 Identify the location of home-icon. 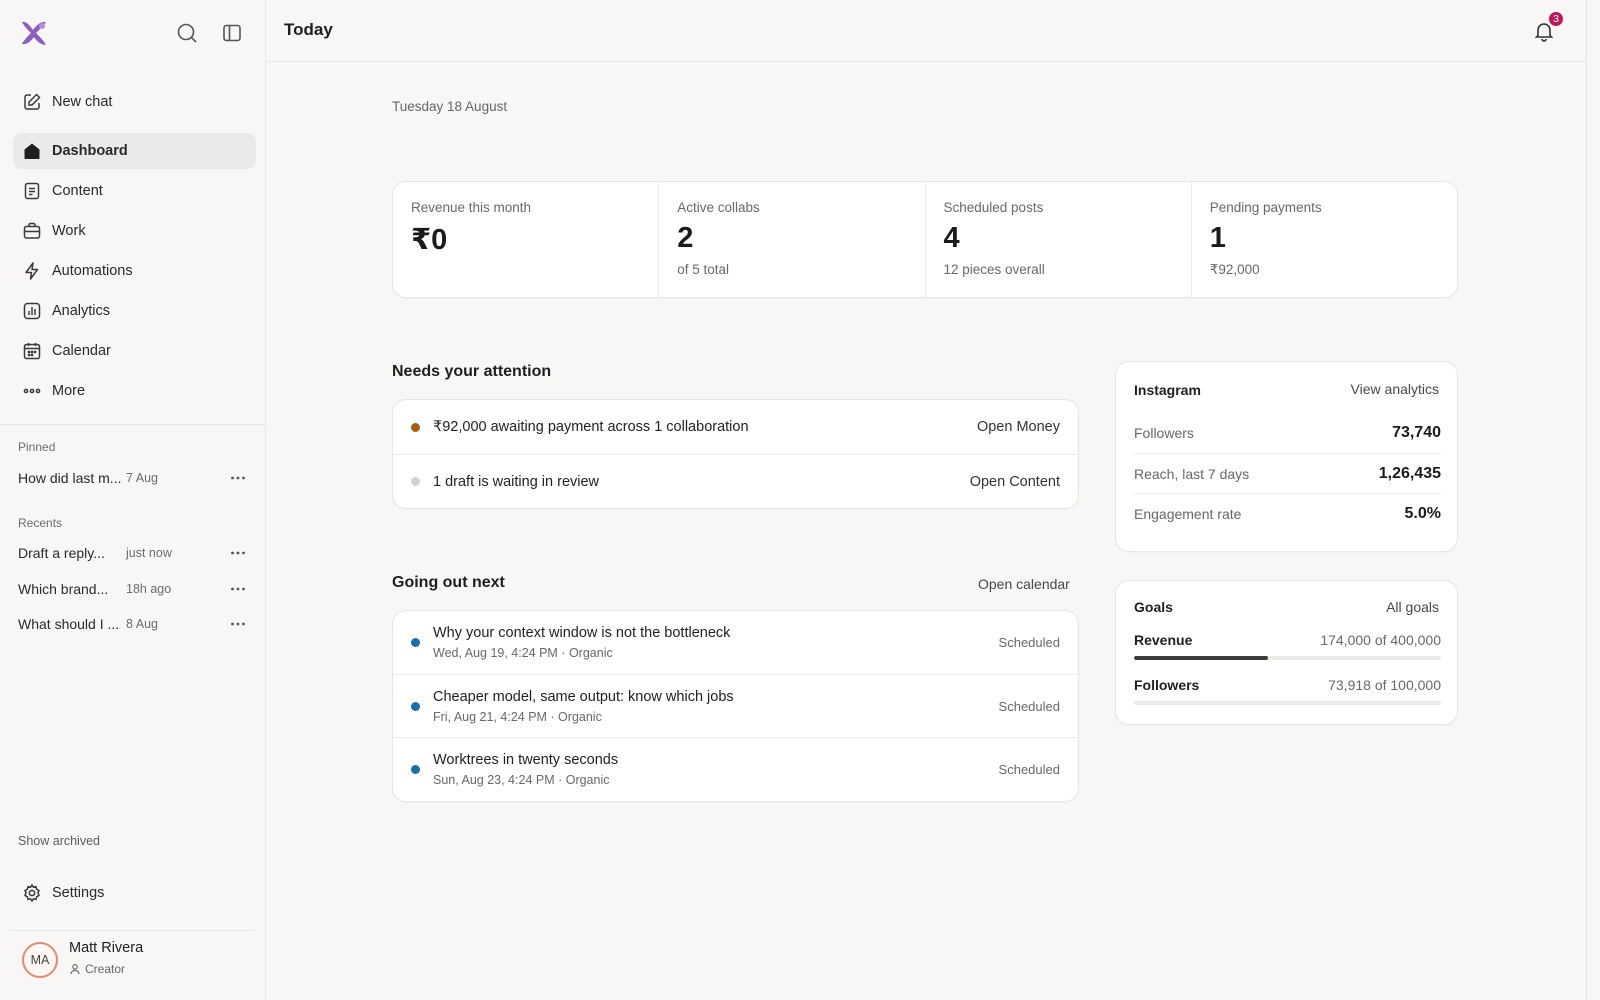
(32, 151).